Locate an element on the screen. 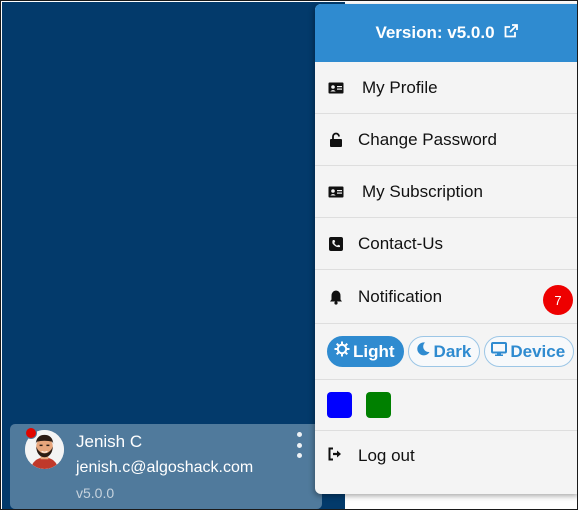 Image resolution: width=578 pixels, height=510 pixels. phone-icon is located at coordinates (336, 244).